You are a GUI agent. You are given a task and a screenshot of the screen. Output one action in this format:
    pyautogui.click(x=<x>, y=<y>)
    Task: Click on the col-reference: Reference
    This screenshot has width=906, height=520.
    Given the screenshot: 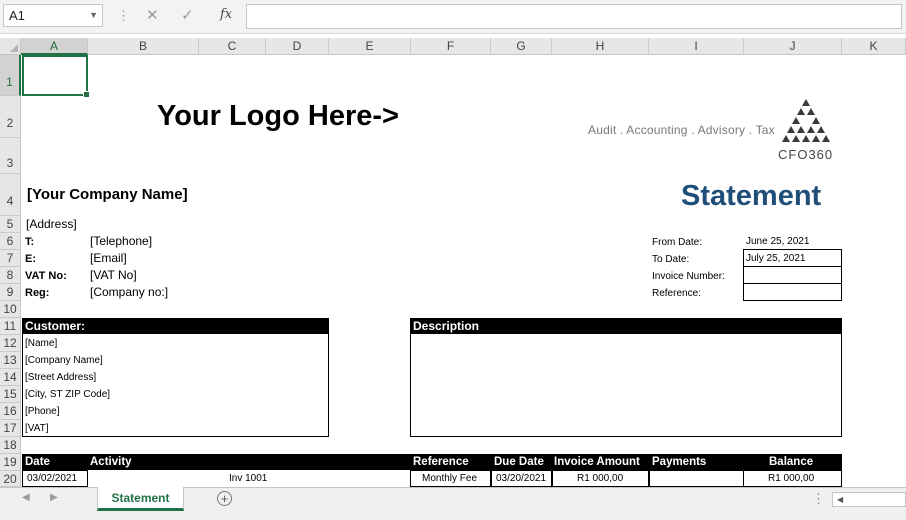 What is the action you would take?
    pyautogui.click(x=441, y=462)
    